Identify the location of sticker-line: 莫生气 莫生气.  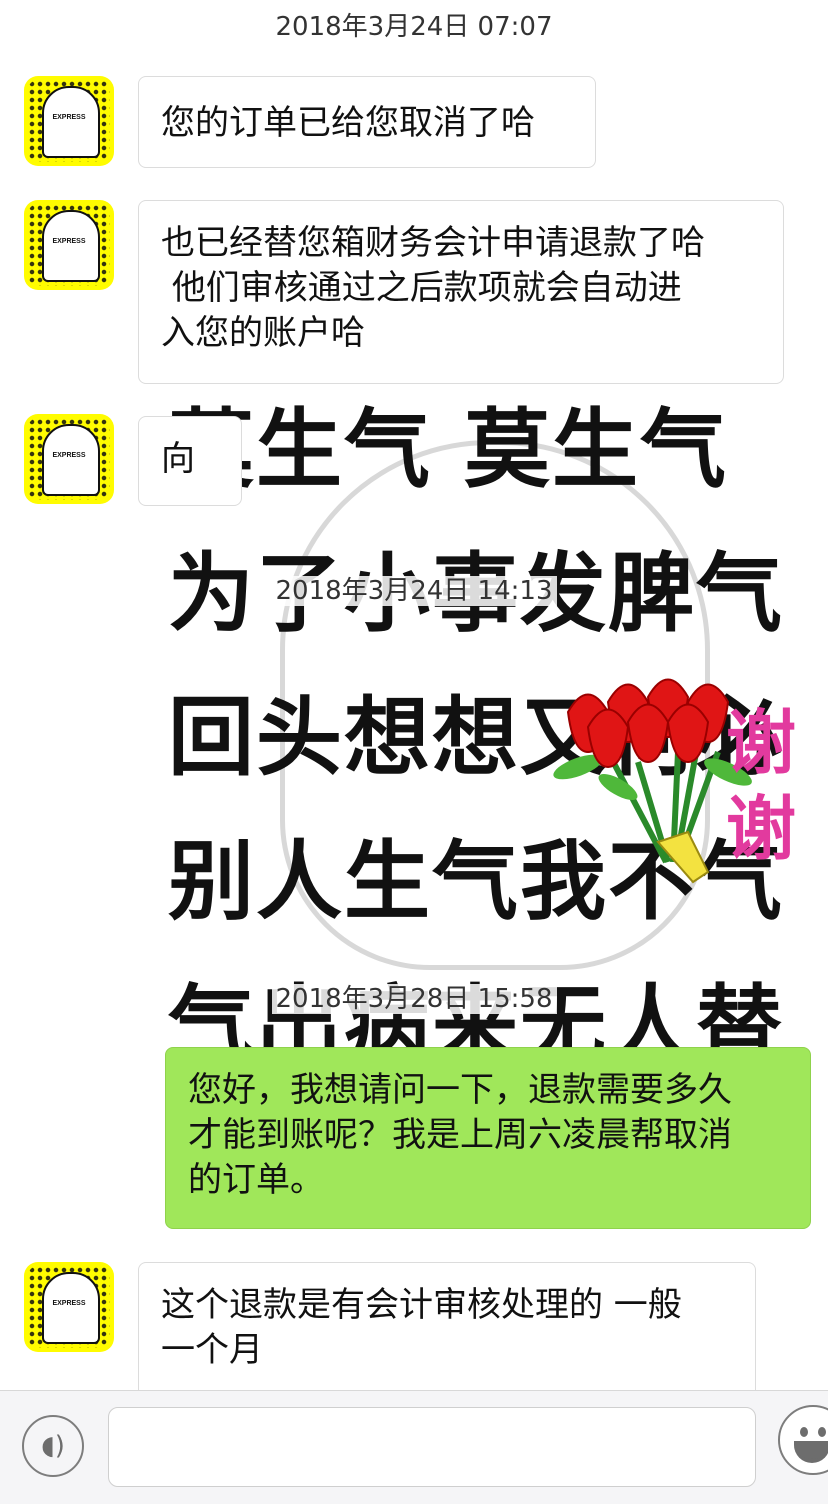
(448, 450).